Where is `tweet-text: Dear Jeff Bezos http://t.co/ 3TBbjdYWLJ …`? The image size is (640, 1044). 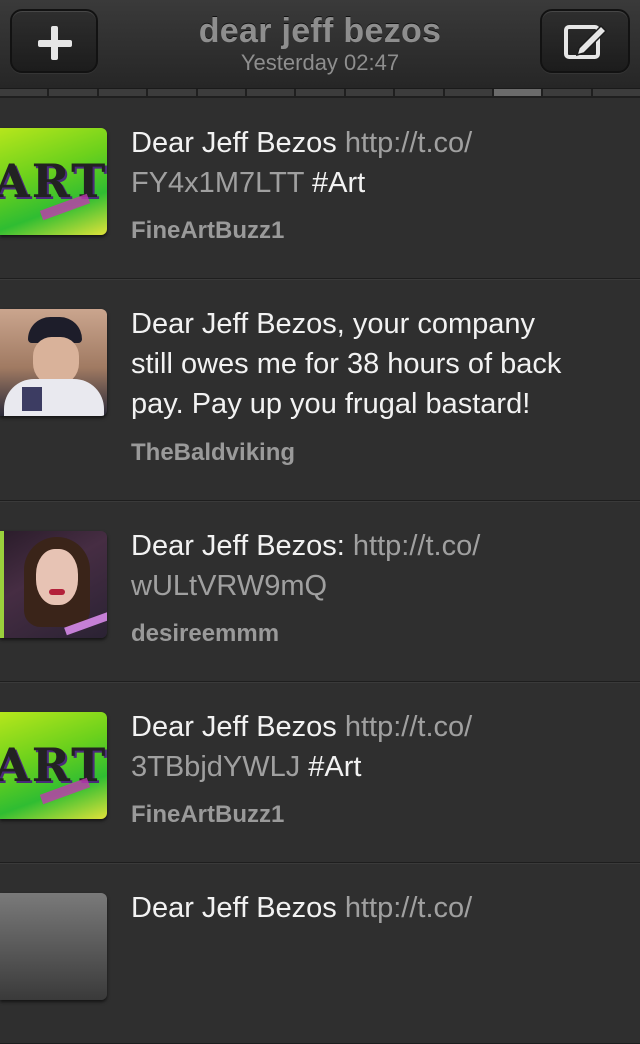 tweet-text: Dear Jeff Bezos http://t.co/ 3TBbjdYWLJ … is located at coordinates (376, 747).